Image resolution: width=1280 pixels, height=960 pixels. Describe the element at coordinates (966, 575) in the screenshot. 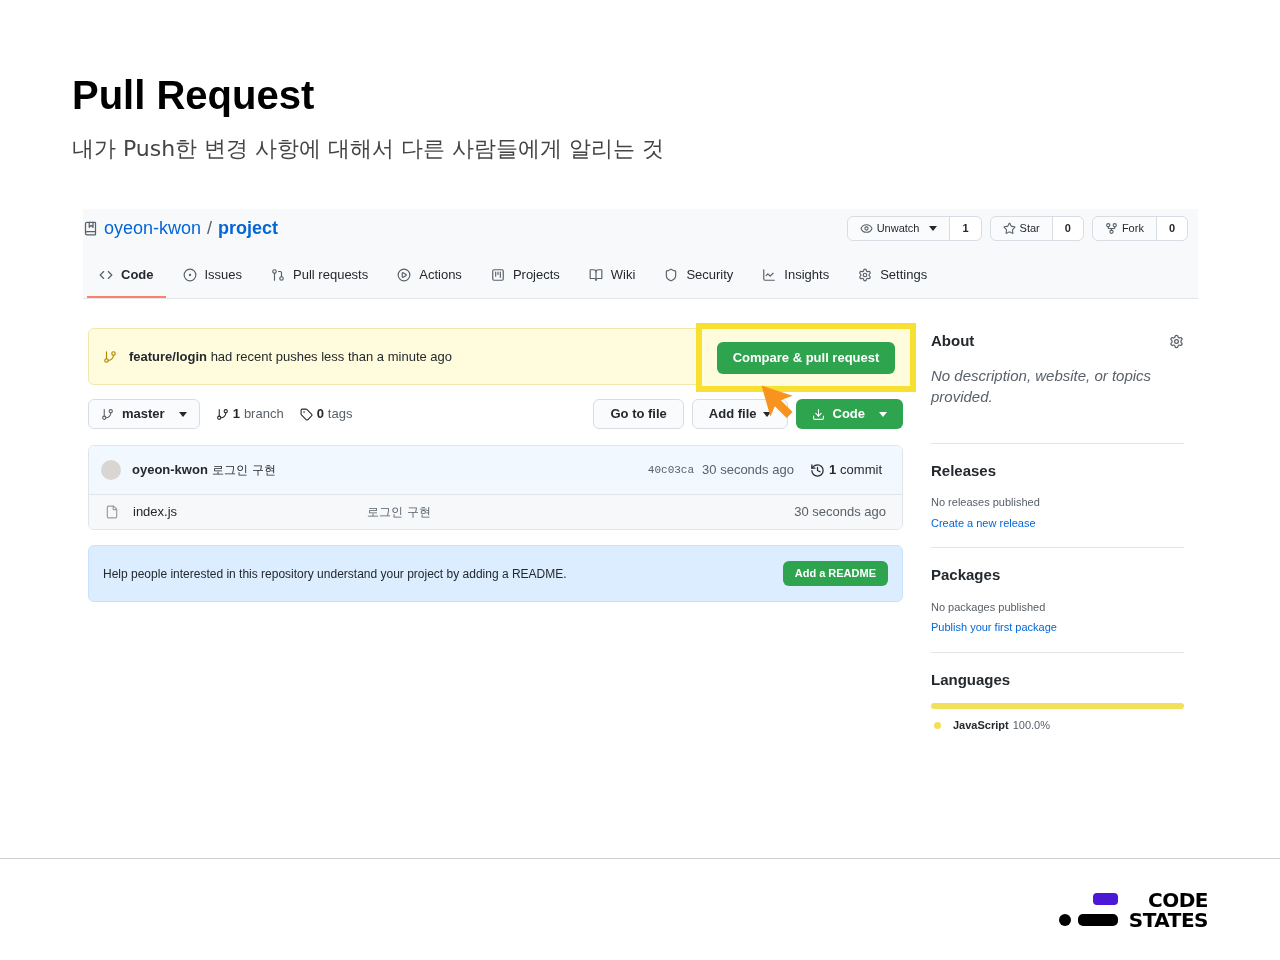

I see `section-title: Packages` at that location.